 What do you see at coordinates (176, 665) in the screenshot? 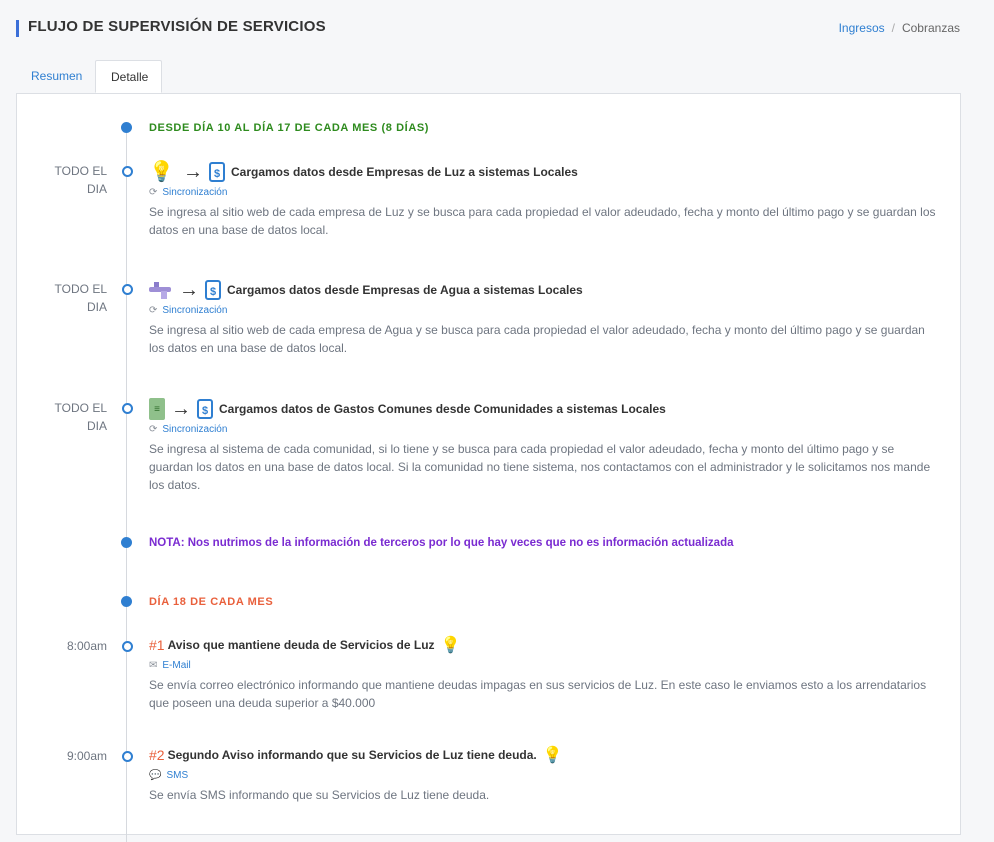
I see `tag-label: E-Mail` at bounding box center [176, 665].